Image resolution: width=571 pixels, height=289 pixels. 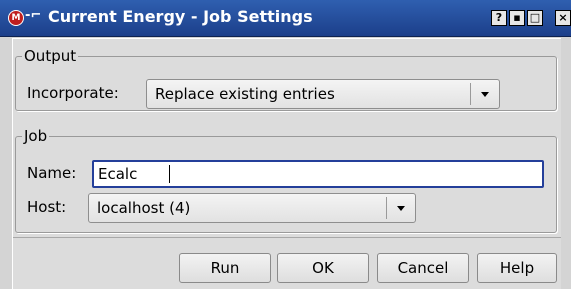 I want to click on help-window-button: ?, so click(x=499, y=18).